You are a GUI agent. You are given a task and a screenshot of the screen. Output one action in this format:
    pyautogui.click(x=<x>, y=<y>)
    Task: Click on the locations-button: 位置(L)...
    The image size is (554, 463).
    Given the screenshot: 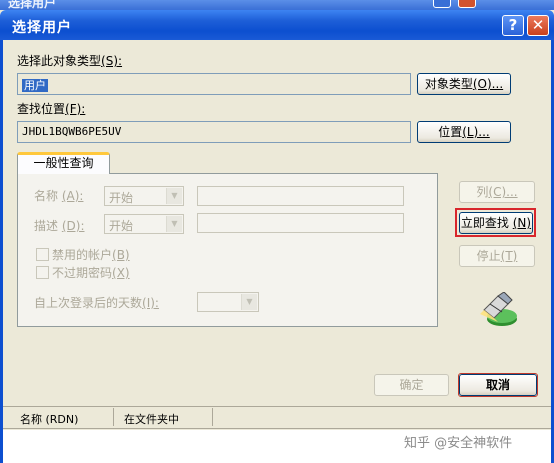 What is the action you would take?
    pyautogui.click(x=464, y=132)
    